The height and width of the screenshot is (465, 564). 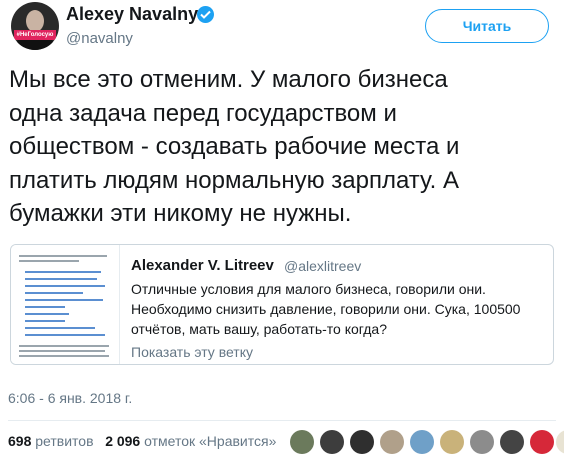 I want to click on author-name: Alexey Navalny, so click(x=132, y=14).